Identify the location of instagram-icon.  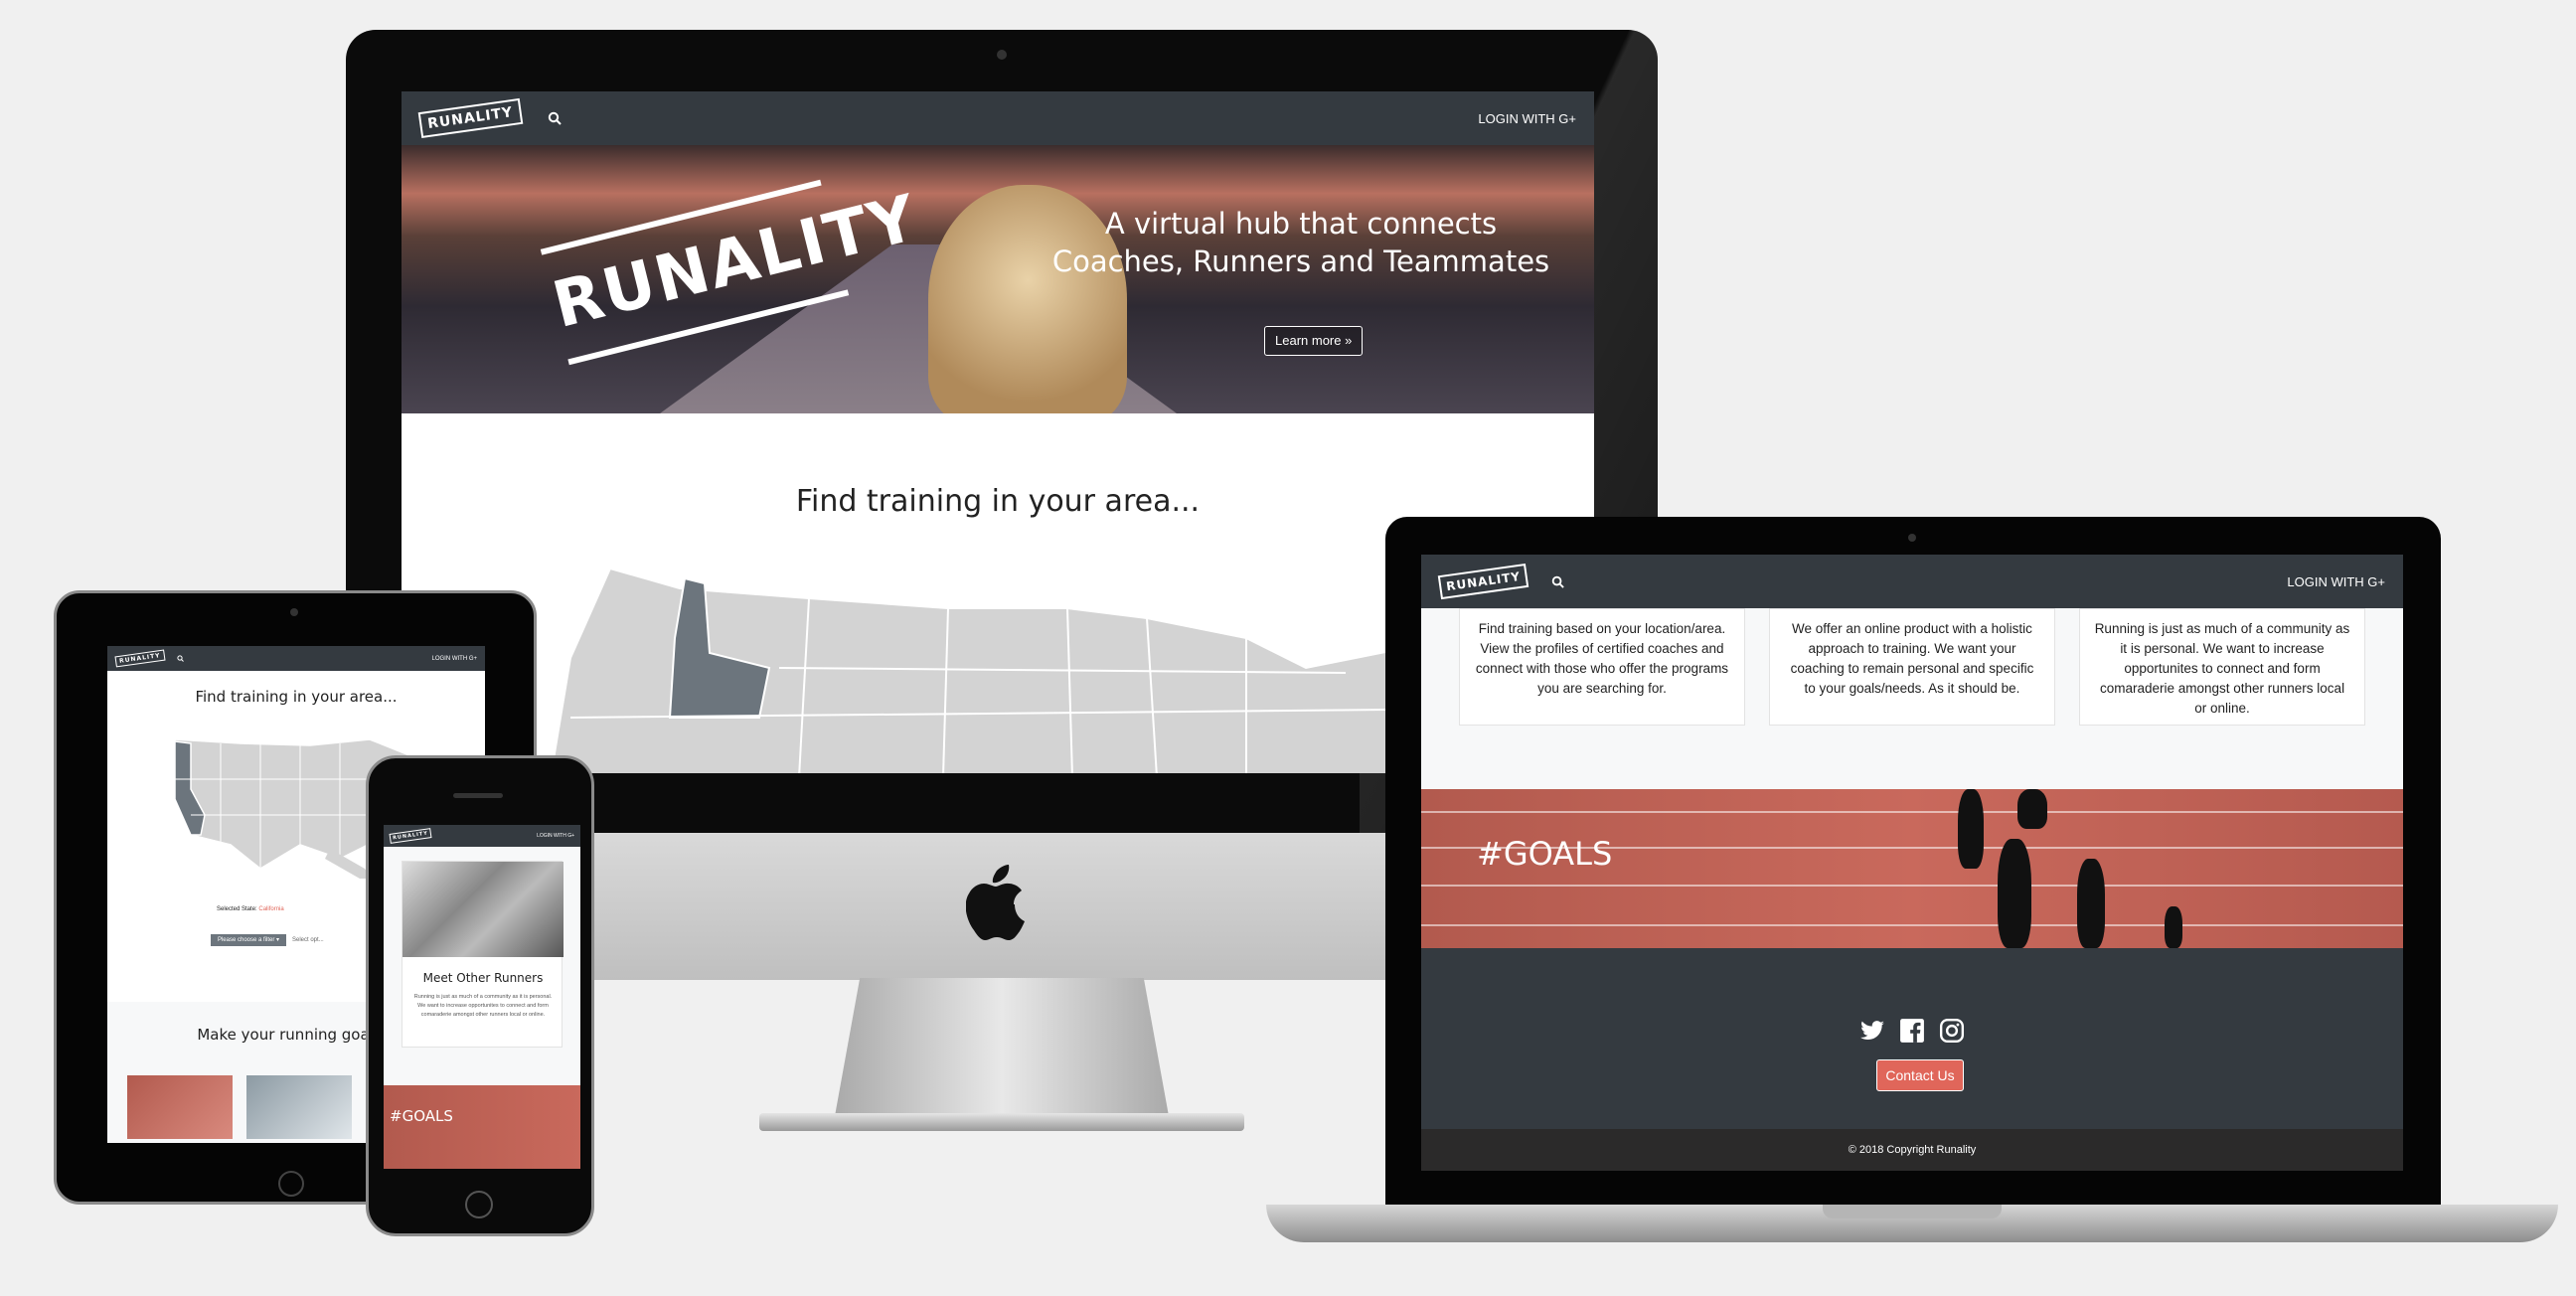
(1952, 1031).